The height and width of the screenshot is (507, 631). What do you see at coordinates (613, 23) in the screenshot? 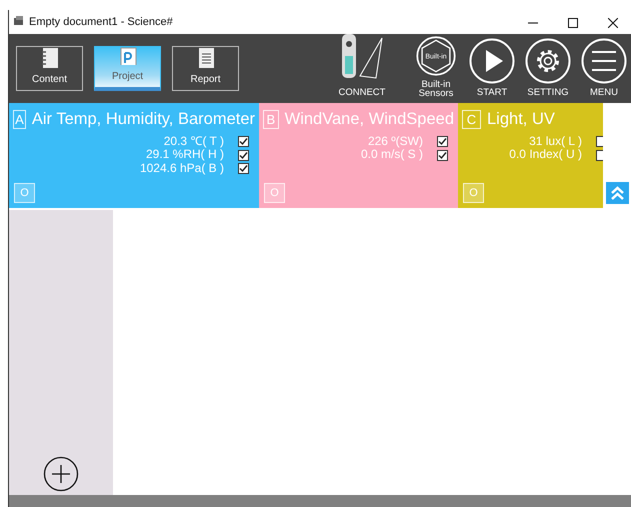
I see `close-icon` at bounding box center [613, 23].